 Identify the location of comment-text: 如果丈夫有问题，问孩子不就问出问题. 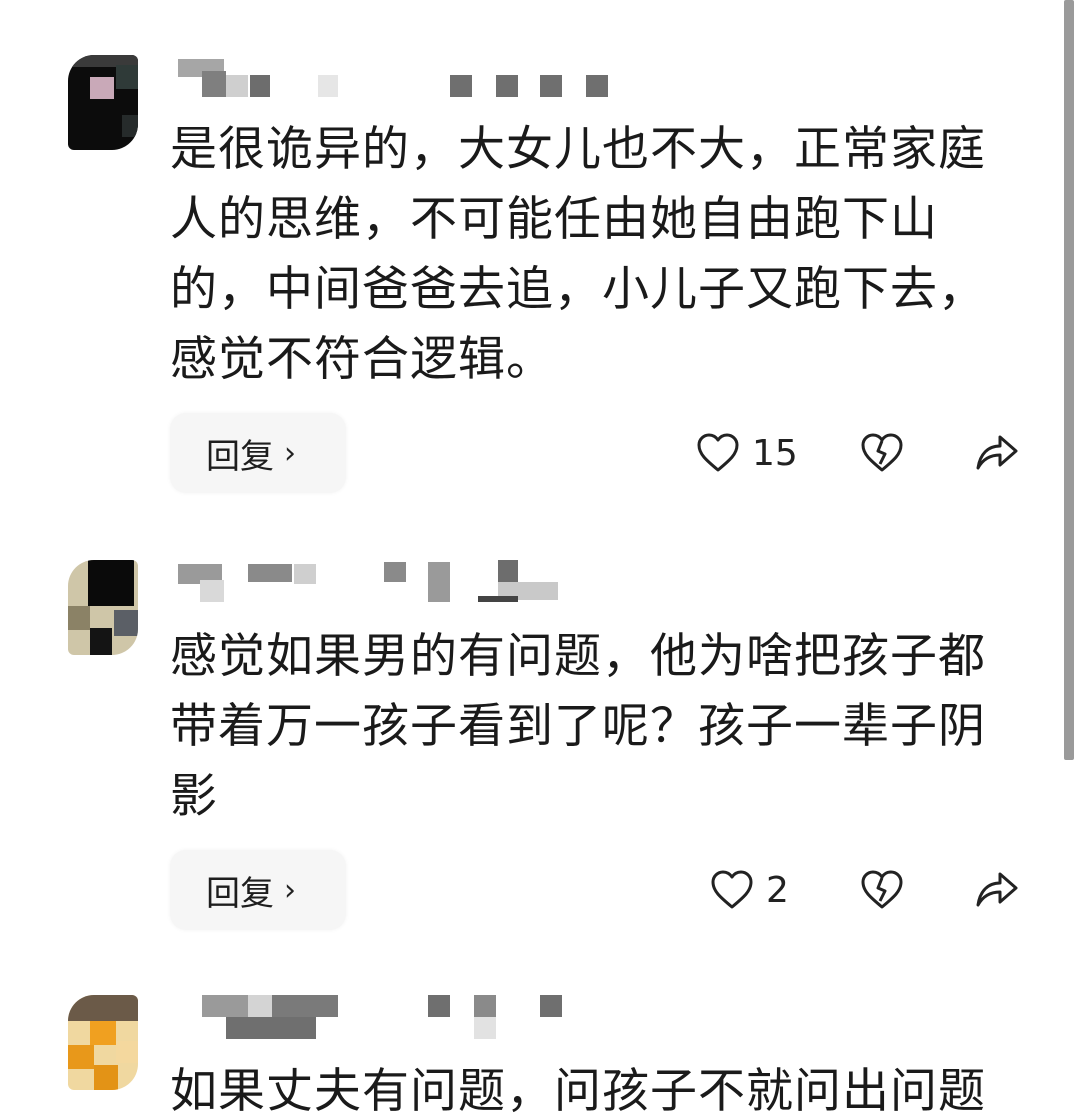
(578, 1091).